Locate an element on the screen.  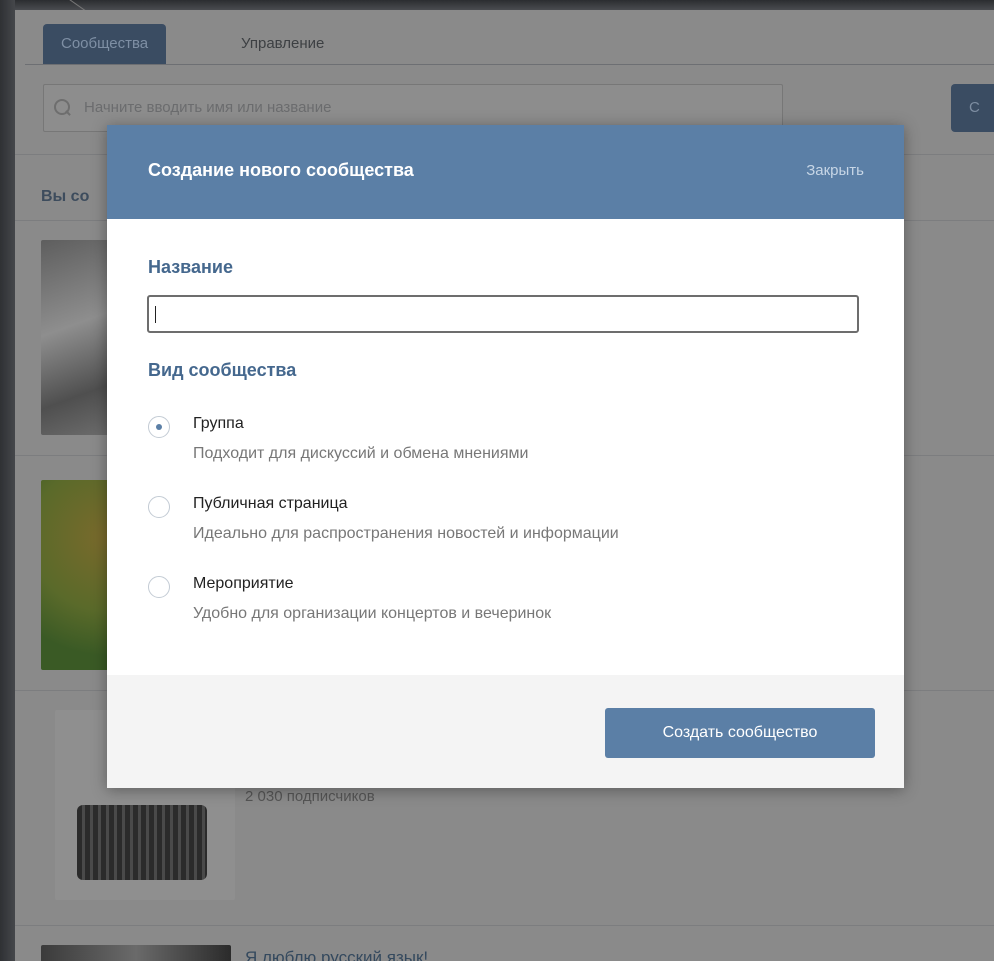
dialog-title: Создание нового сообщества is located at coordinates (281, 170).